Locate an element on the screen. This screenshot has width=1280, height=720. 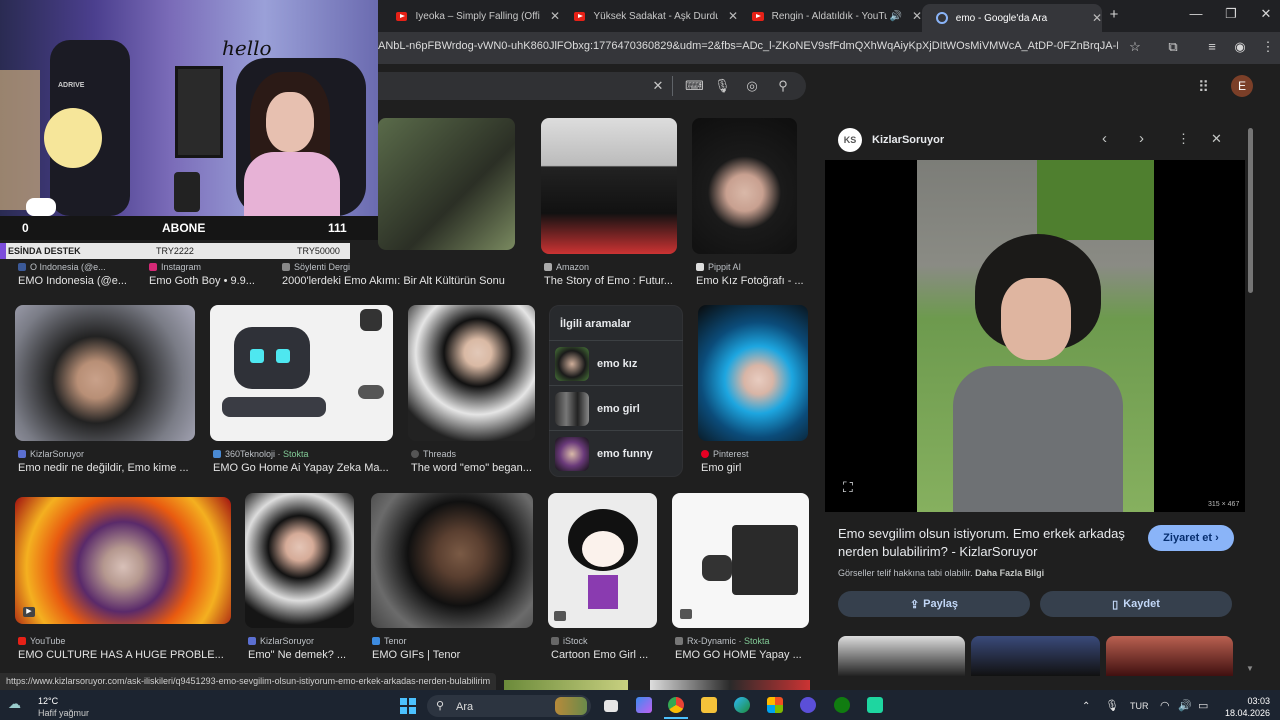
tab-google-search: emo - Google'da Ara ✕ is located at coordinates (1012, 18).